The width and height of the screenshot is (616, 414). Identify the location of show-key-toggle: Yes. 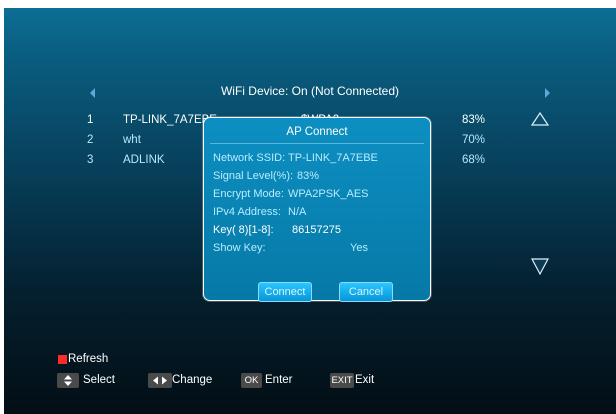
(359, 248).